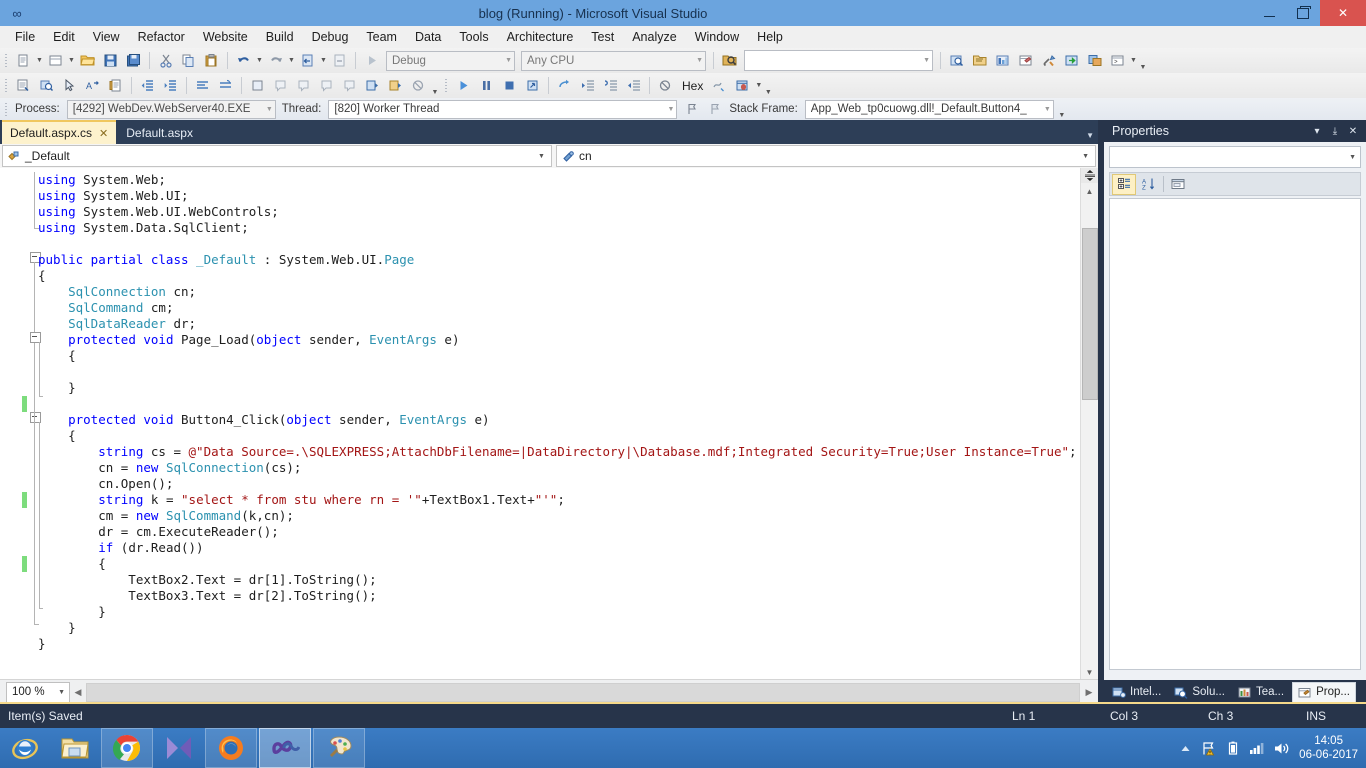  I want to click on tab-default-aspx: Default.aspx, so click(159, 133).